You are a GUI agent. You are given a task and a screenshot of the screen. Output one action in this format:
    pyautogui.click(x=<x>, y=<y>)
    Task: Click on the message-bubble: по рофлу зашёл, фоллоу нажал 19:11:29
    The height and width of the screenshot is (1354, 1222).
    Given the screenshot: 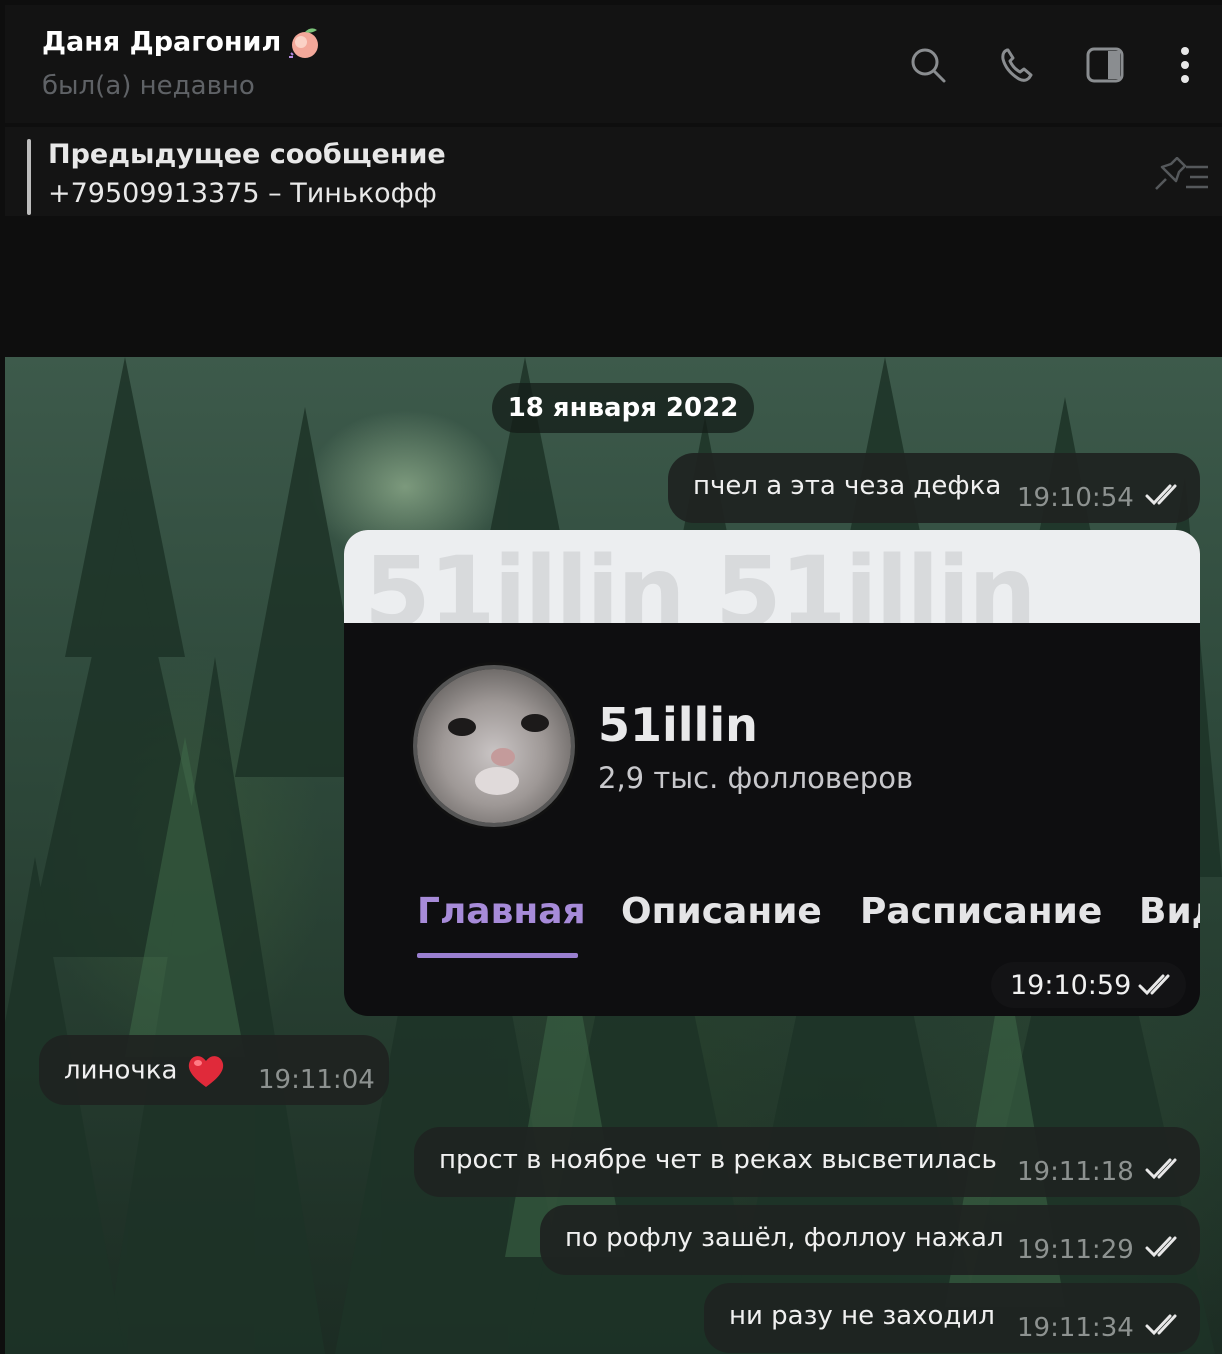 What is the action you would take?
    pyautogui.click(x=870, y=1240)
    